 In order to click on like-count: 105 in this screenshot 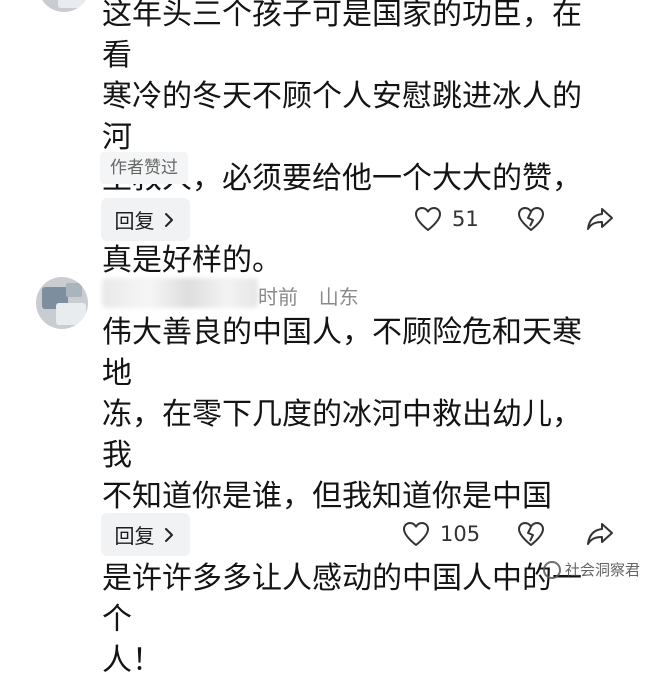, I will do `click(460, 534)`.